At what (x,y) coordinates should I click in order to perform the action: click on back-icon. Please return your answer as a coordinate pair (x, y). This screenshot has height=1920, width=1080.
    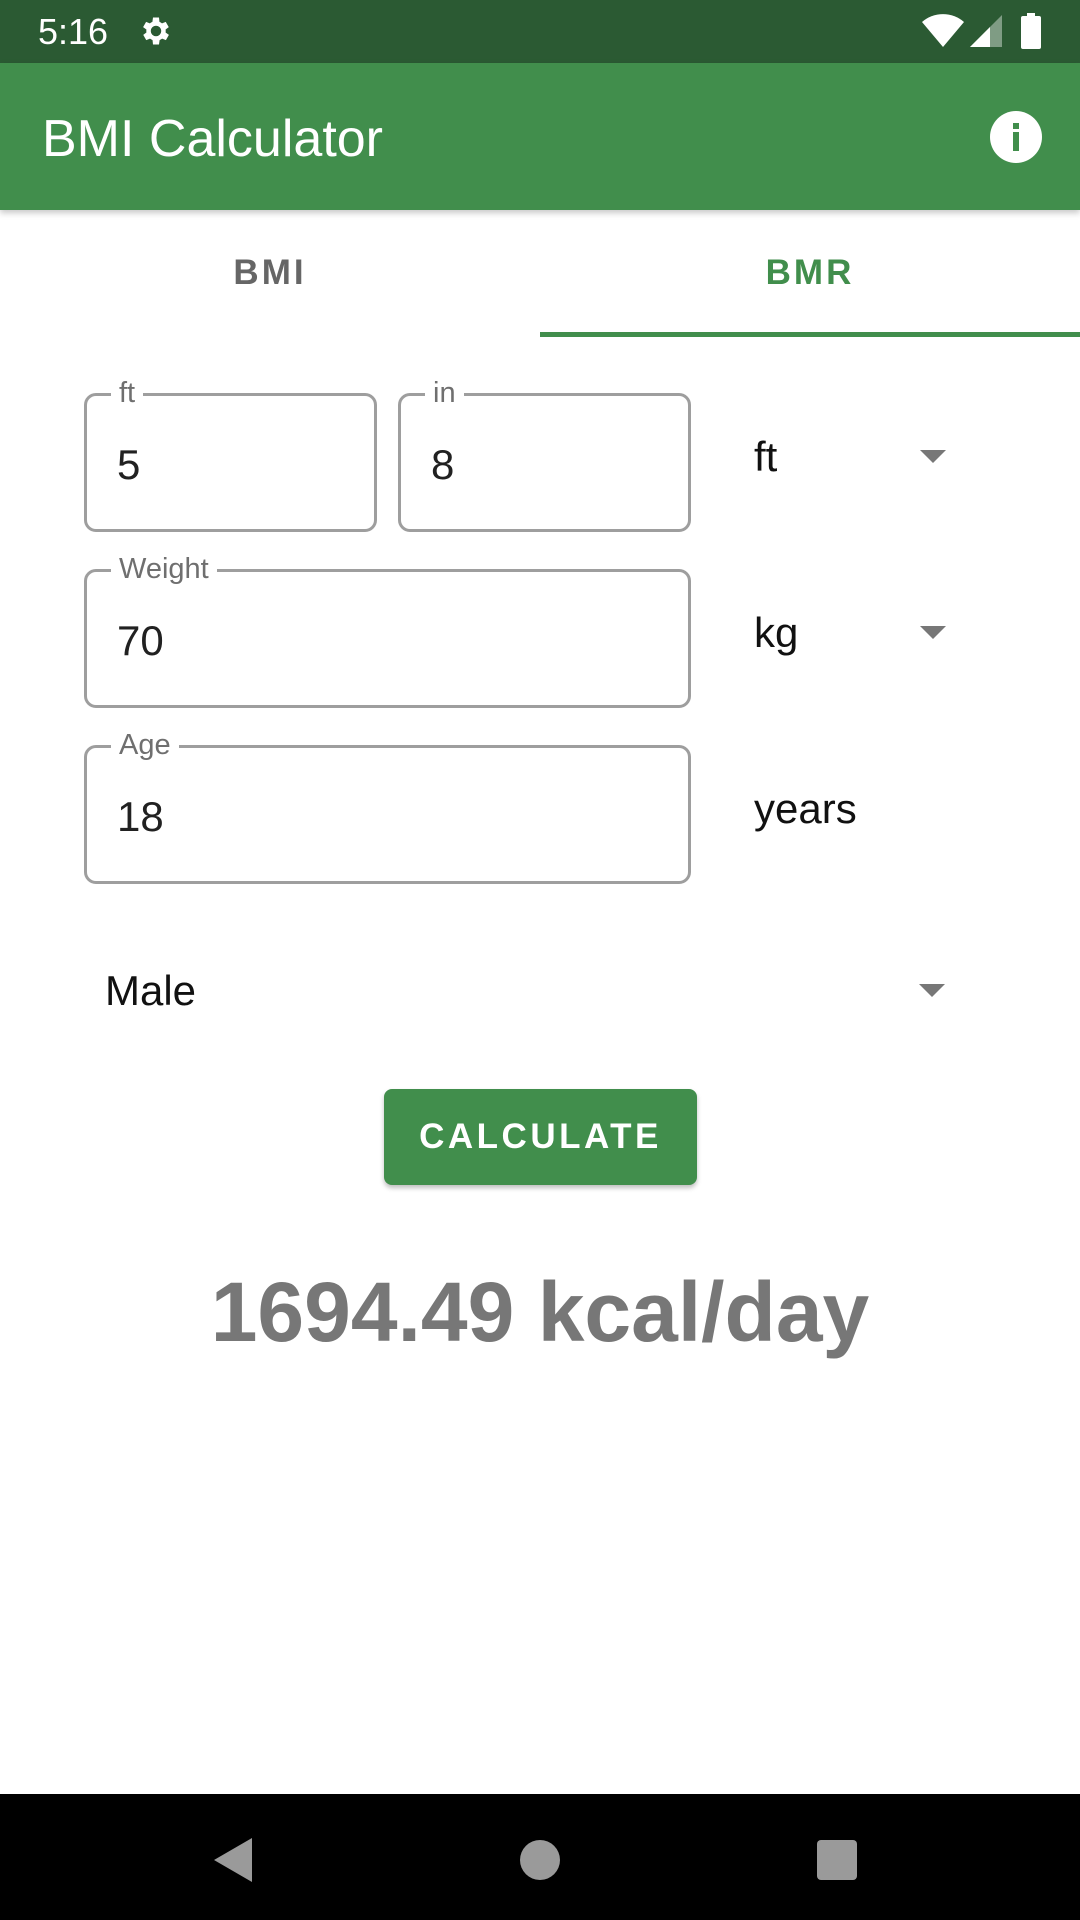
    Looking at the image, I should click on (234, 1860).